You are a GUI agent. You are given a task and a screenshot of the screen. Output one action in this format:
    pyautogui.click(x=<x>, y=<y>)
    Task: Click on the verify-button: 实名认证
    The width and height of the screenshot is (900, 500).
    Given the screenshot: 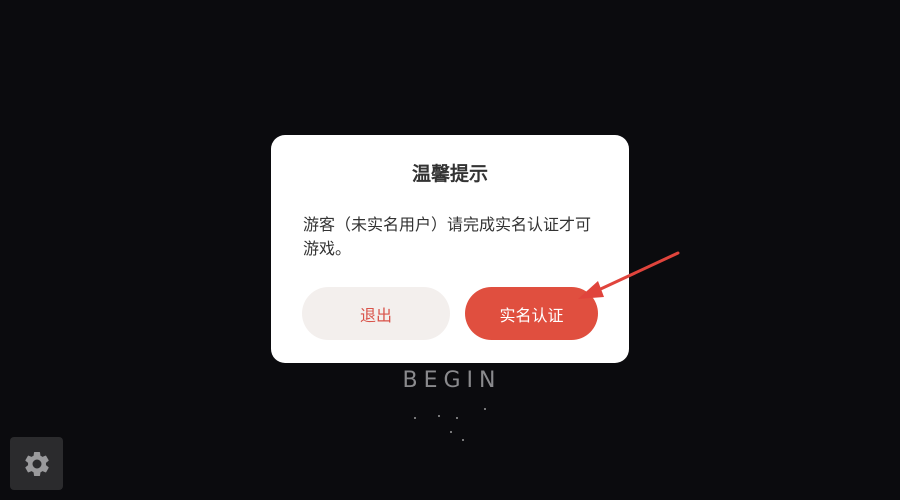 What is the action you would take?
    pyautogui.click(x=531, y=313)
    